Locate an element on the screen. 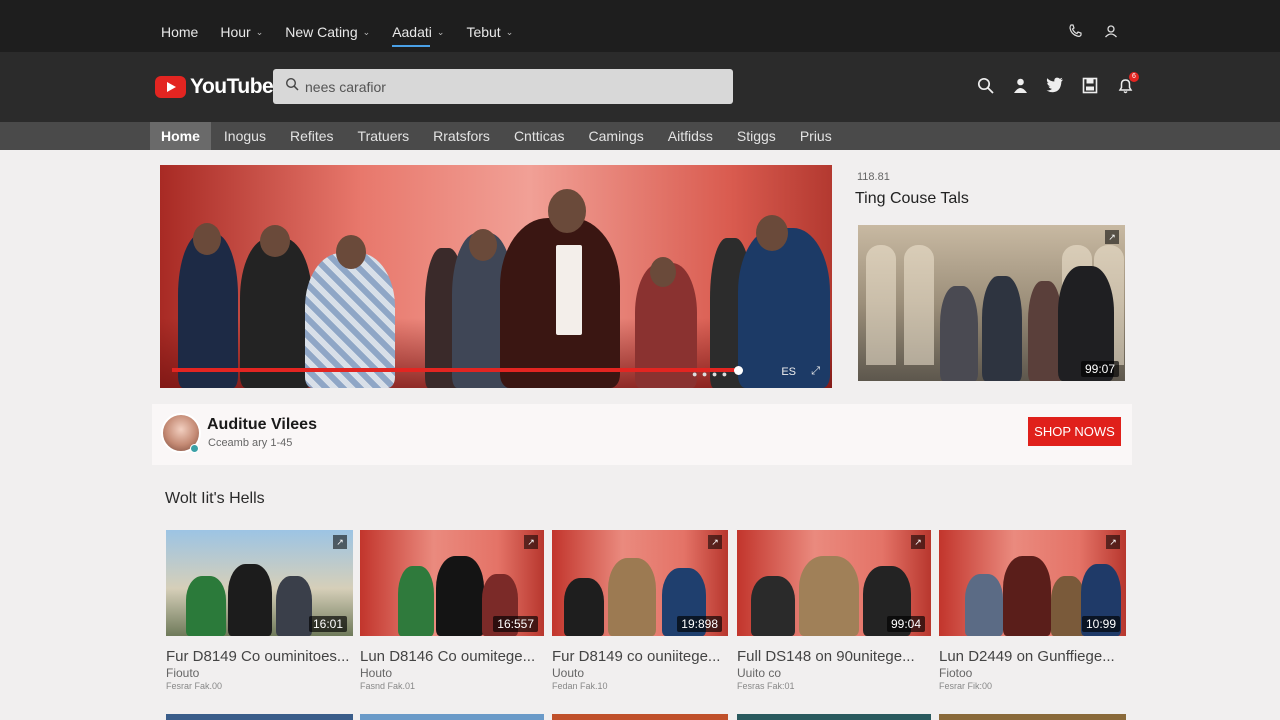 The width and height of the screenshot is (1280, 720). video-channel: Uouto is located at coordinates (640, 673).